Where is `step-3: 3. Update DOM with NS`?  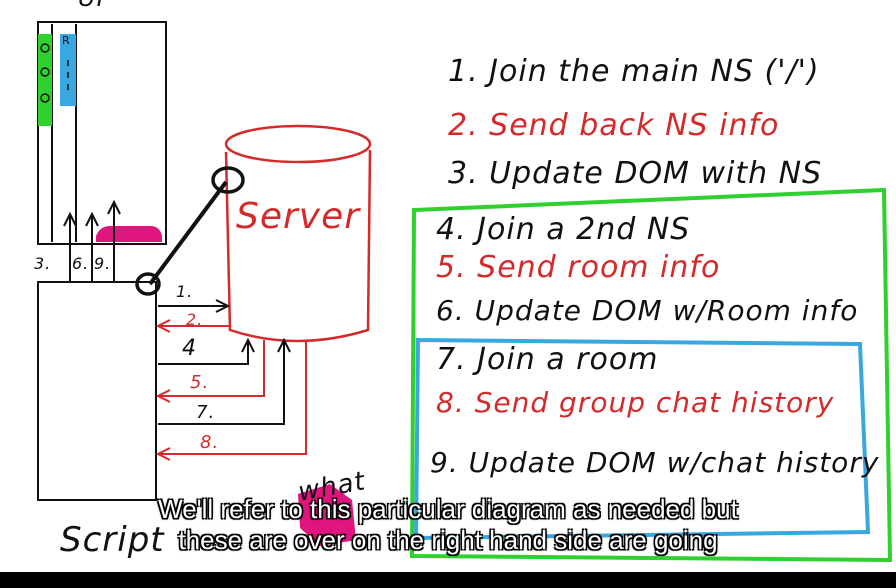 step-3: 3. Update DOM with NS is located at coordinates (635, 173).